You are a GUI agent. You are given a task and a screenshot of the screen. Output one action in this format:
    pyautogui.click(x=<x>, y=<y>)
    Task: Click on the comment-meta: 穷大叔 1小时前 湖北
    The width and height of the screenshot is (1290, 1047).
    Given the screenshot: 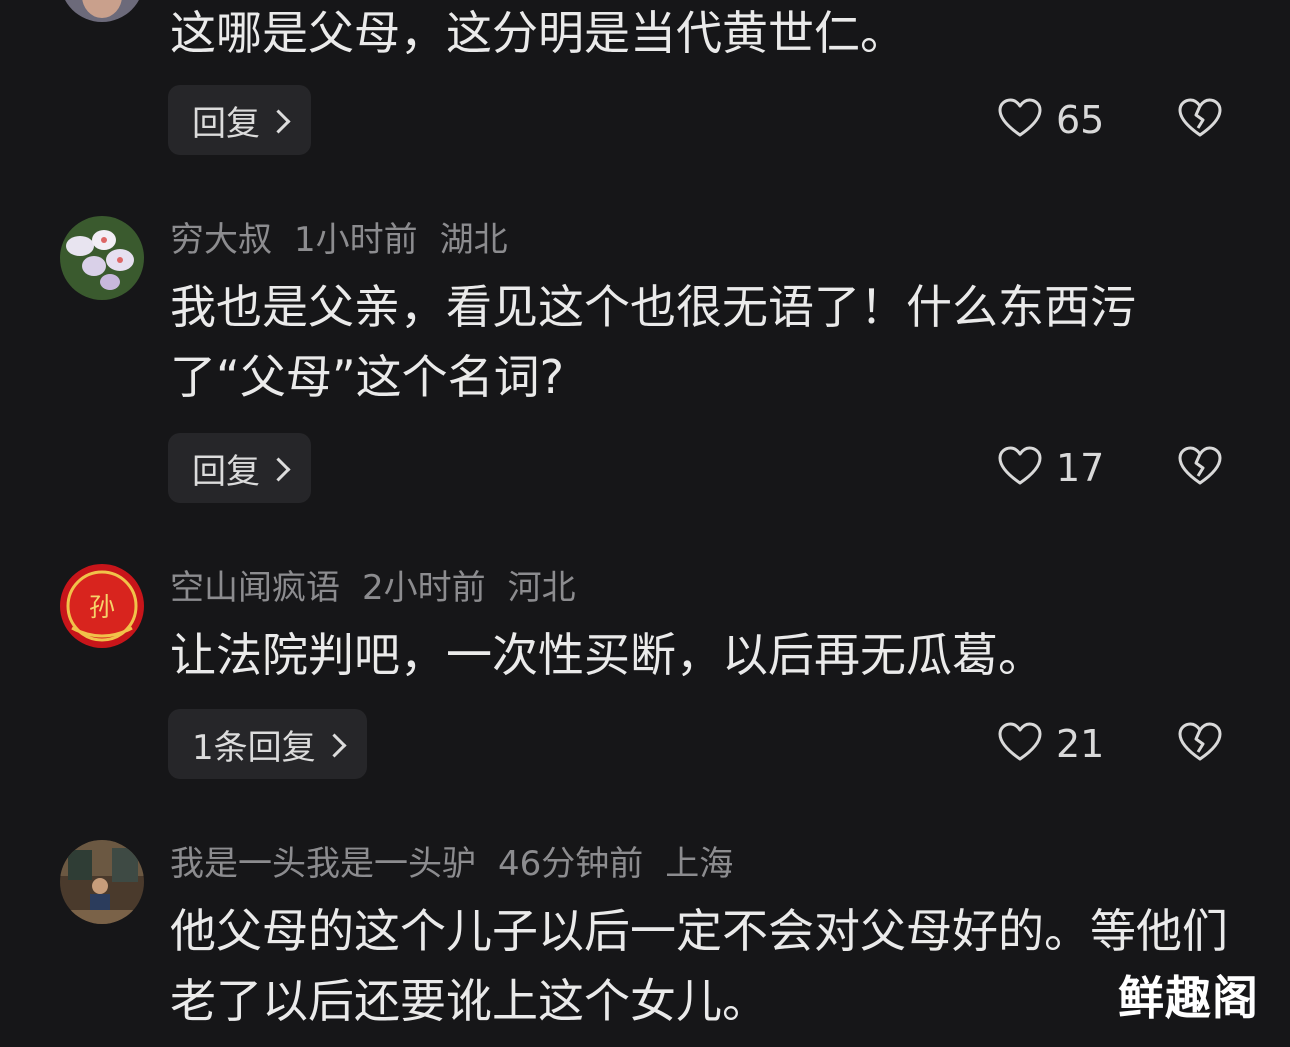 What is the action you would take?
    pyautogui.click(x=350, y=240)
    